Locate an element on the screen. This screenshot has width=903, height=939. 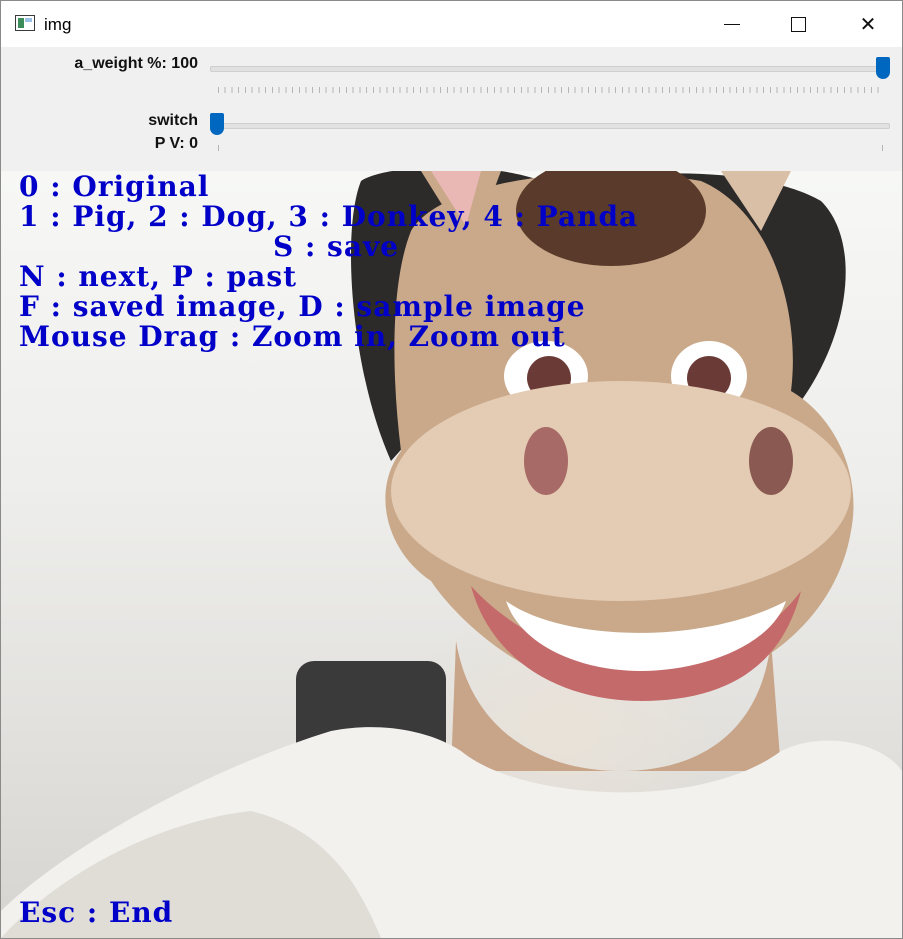
overlay-line-next-past: N : next, P : past is located at coordinates (158, 276).